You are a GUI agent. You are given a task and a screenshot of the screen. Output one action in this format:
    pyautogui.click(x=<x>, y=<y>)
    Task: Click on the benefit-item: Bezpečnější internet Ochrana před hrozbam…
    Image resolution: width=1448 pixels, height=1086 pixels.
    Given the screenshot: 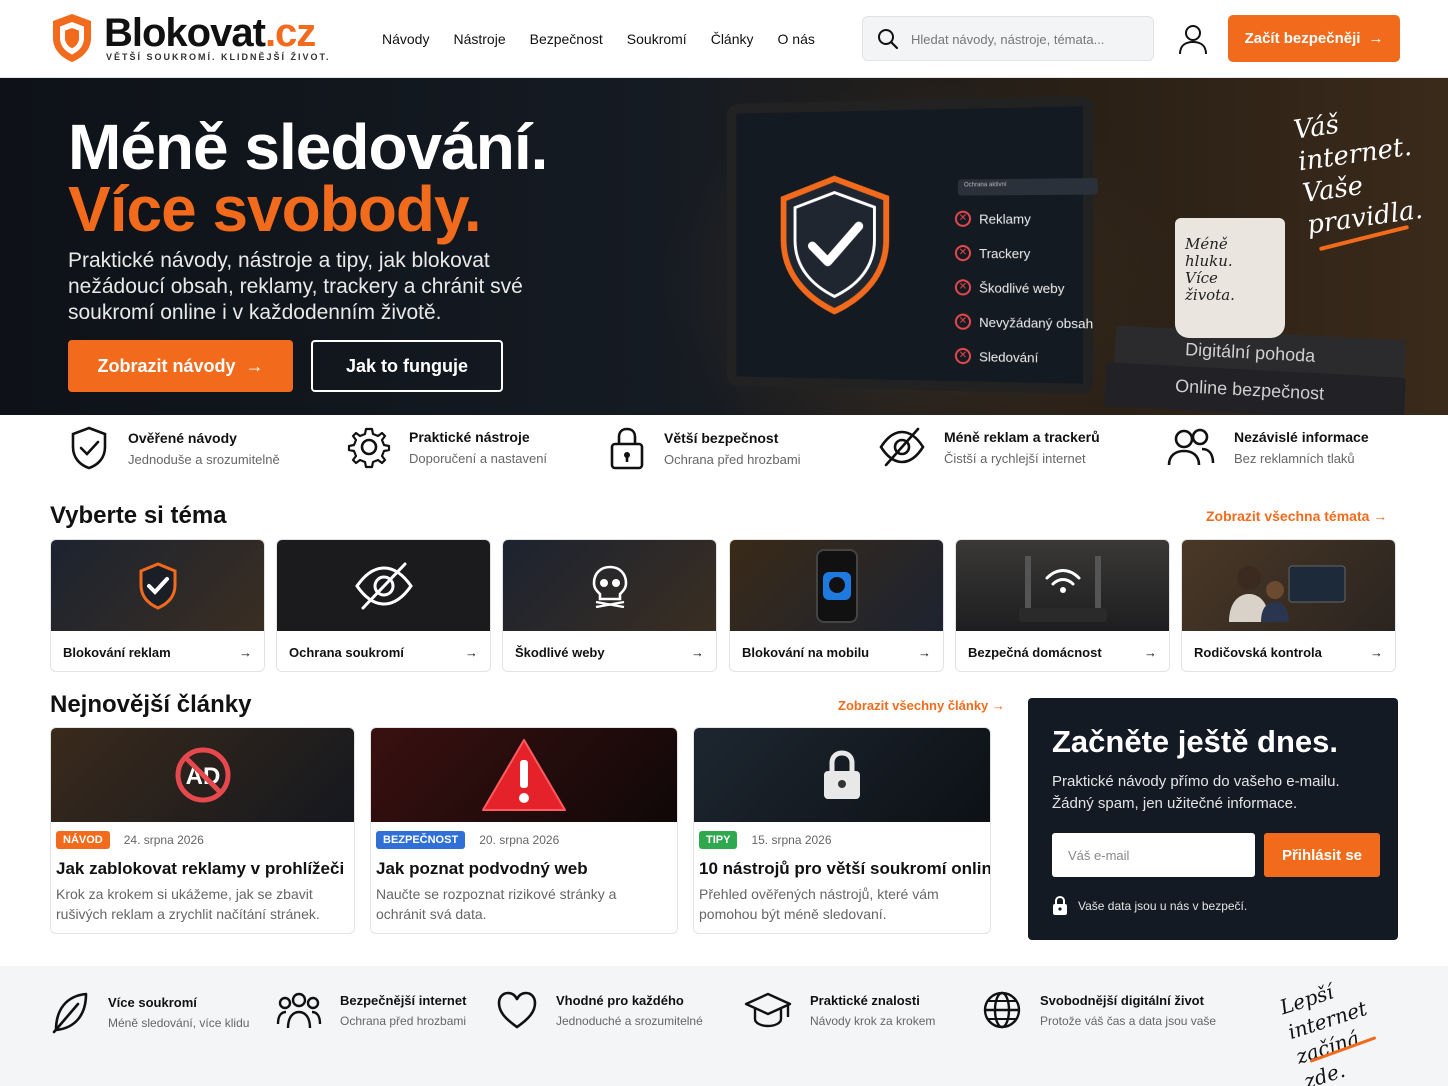 What is the action you would take?
    pyautogui.click(x=371, y=1010)
    